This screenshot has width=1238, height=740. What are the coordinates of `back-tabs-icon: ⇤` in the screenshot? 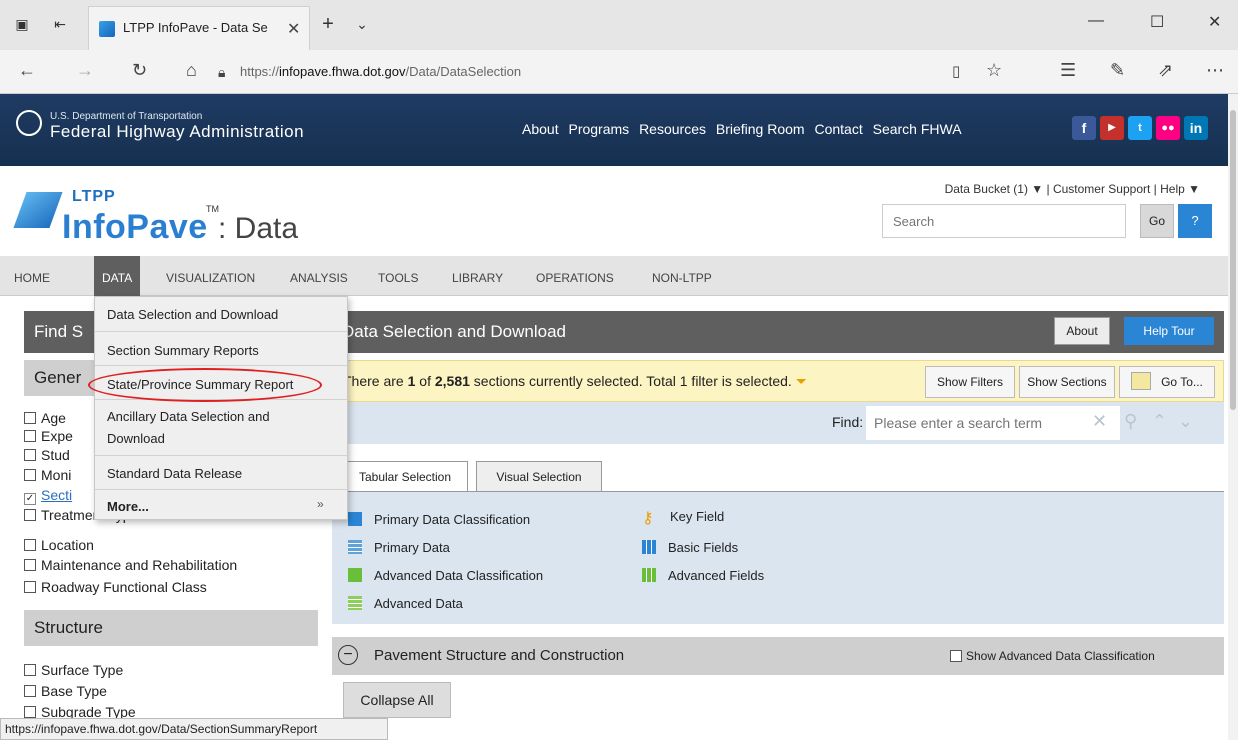 It's located at (60, 24).